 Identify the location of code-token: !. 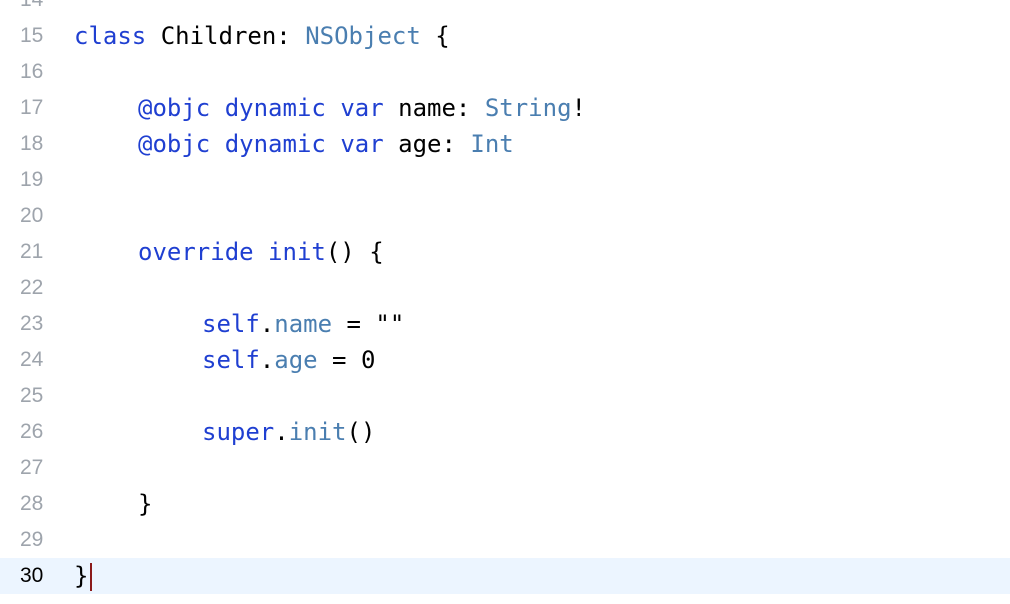
(578, 108).